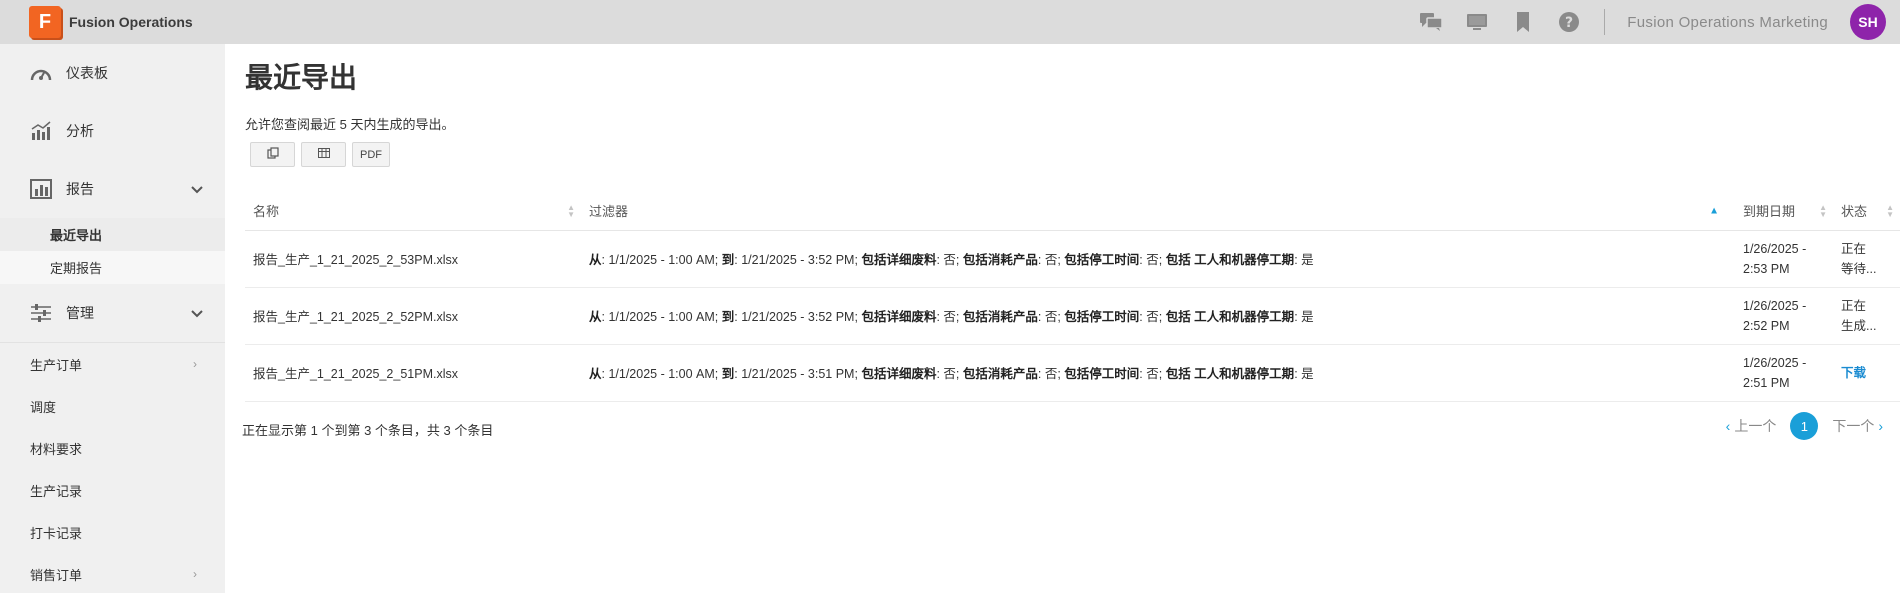 This screenshot has width=1900, height=595. What do you see at coordinates (112, 574) in the screenshot?
I see `sidebar-item-sales-orders: 销售订单 ›` at bounding box center [112, 574].